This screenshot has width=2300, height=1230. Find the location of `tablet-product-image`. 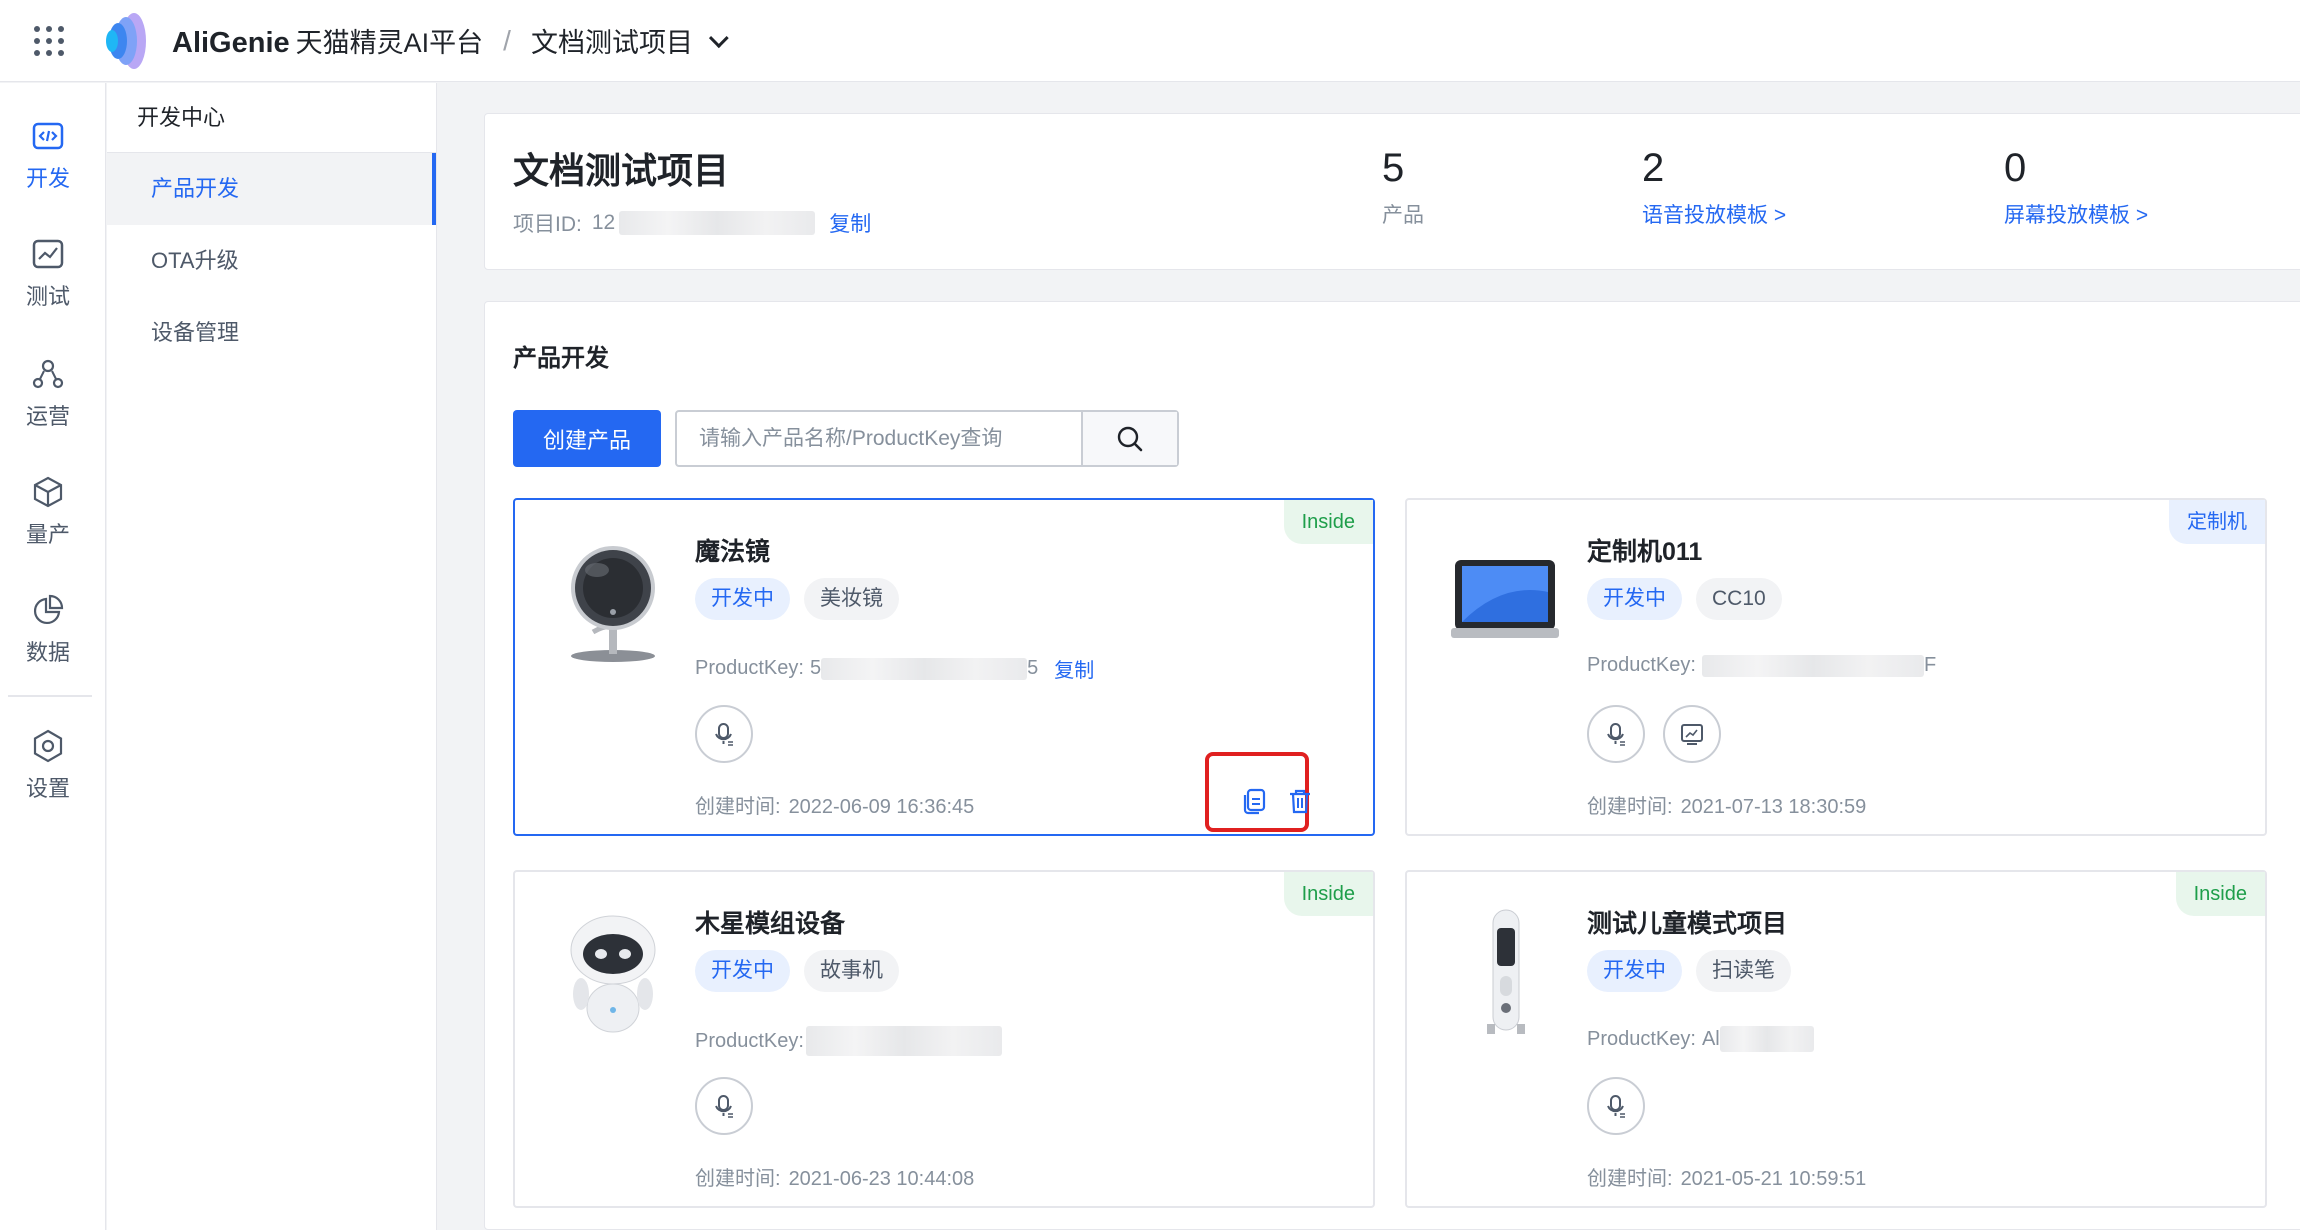

tablet-product-image is located at coordinates (1505, 599).